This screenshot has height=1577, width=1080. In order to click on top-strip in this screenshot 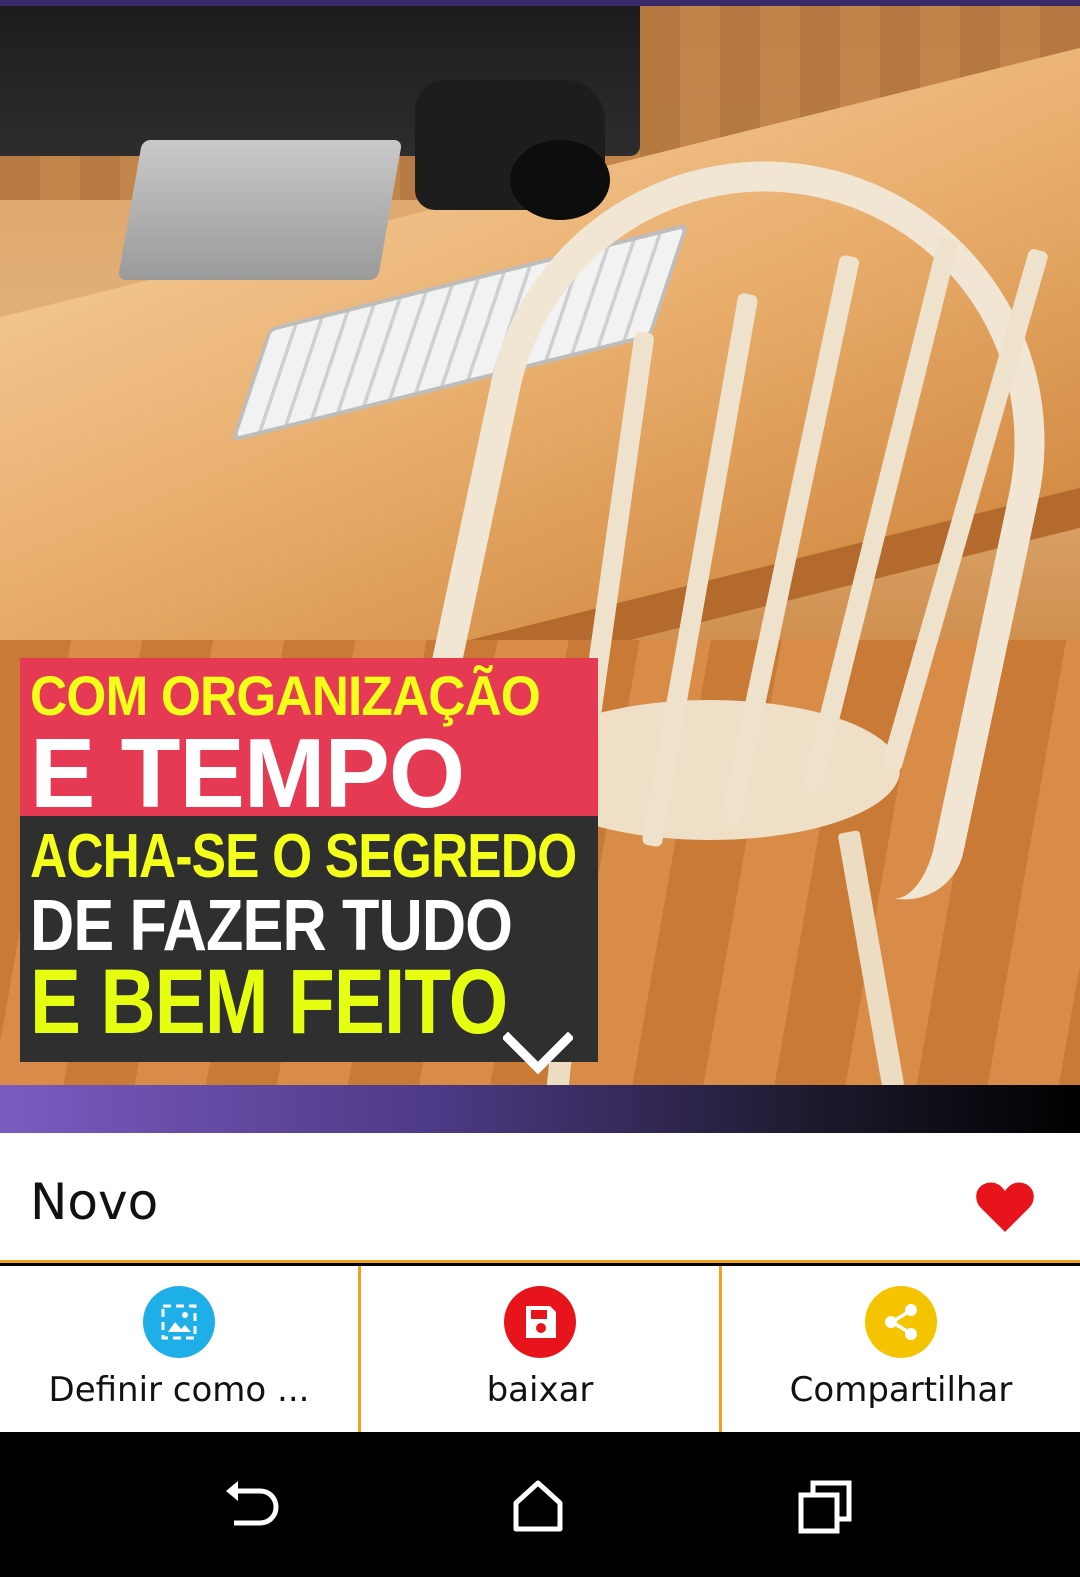, I will do `click(540, 3)`.